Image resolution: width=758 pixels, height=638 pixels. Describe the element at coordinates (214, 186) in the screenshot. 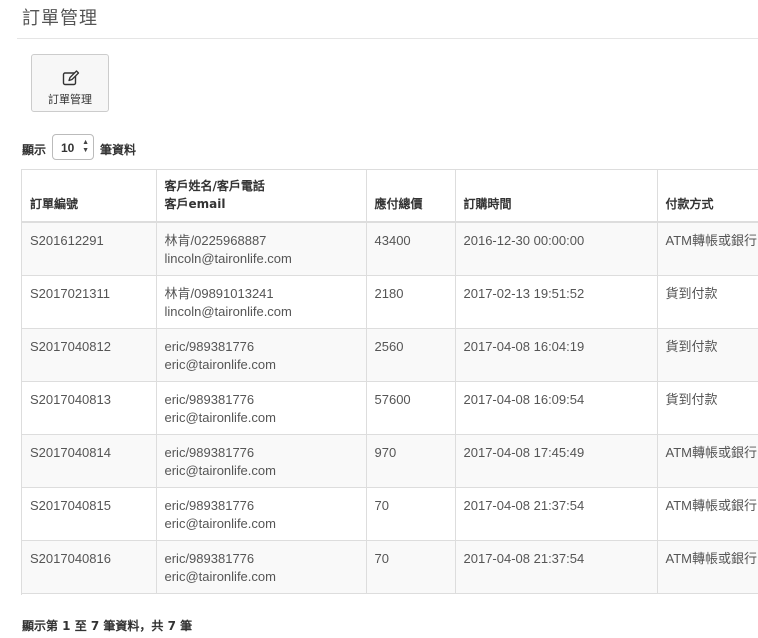

I see `header-customer-line1: 客戶姓名/客戶電話` at that location.